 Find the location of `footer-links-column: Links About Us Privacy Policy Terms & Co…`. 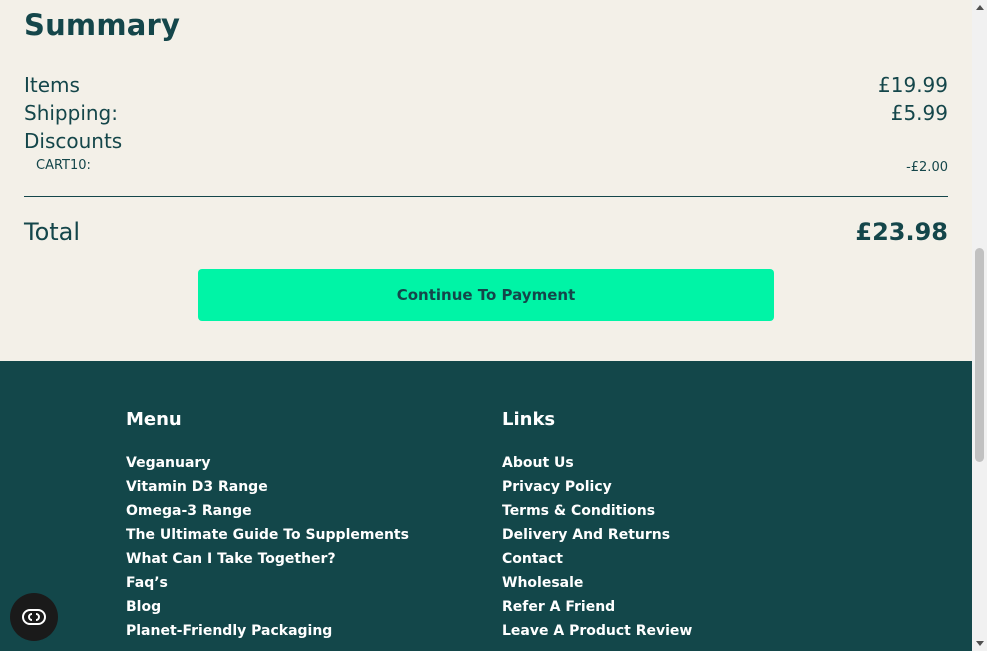

footer-links-column: Links About Us Privacy Policy Terms & Co… is located at coordinates (597, 526).